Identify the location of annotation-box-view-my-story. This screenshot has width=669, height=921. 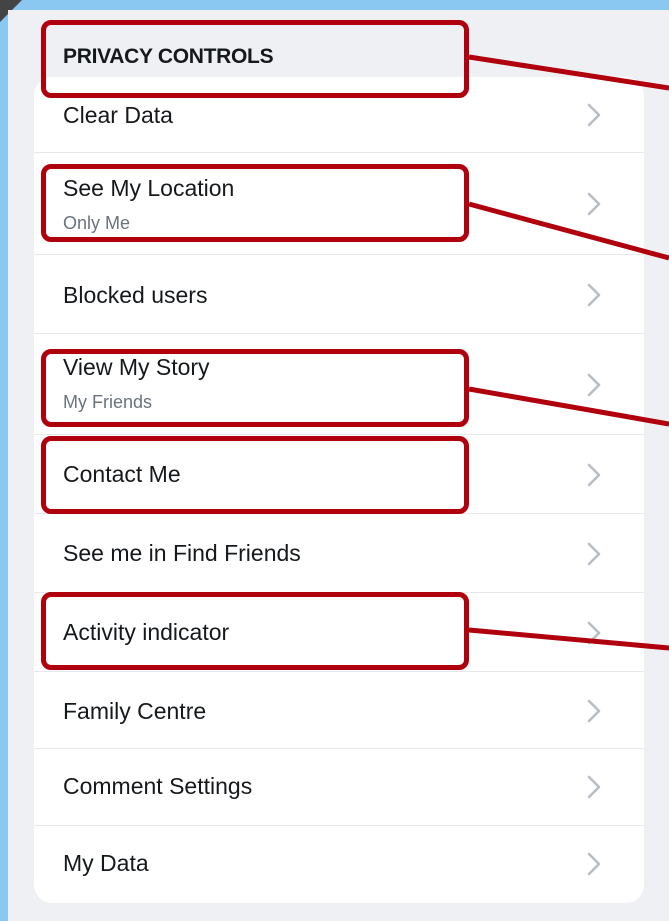
(255, 388).